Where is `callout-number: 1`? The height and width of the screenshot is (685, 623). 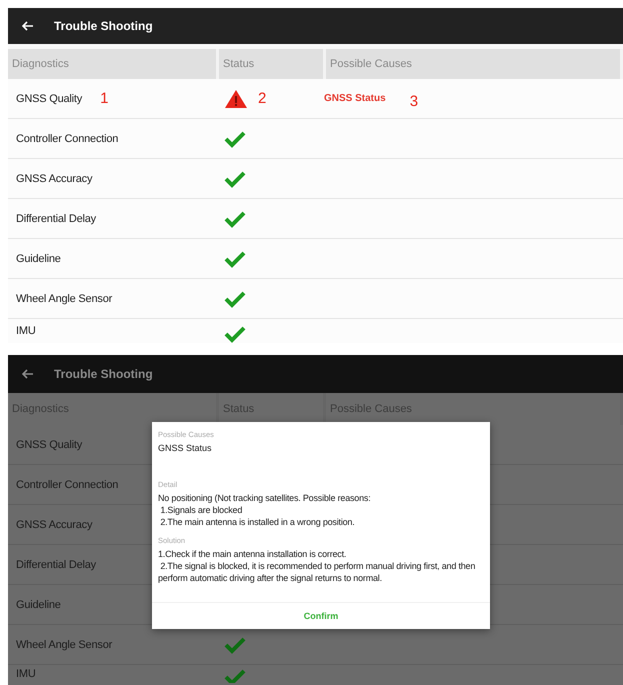 callout-number: 1 is located at coordinates (104, 98).